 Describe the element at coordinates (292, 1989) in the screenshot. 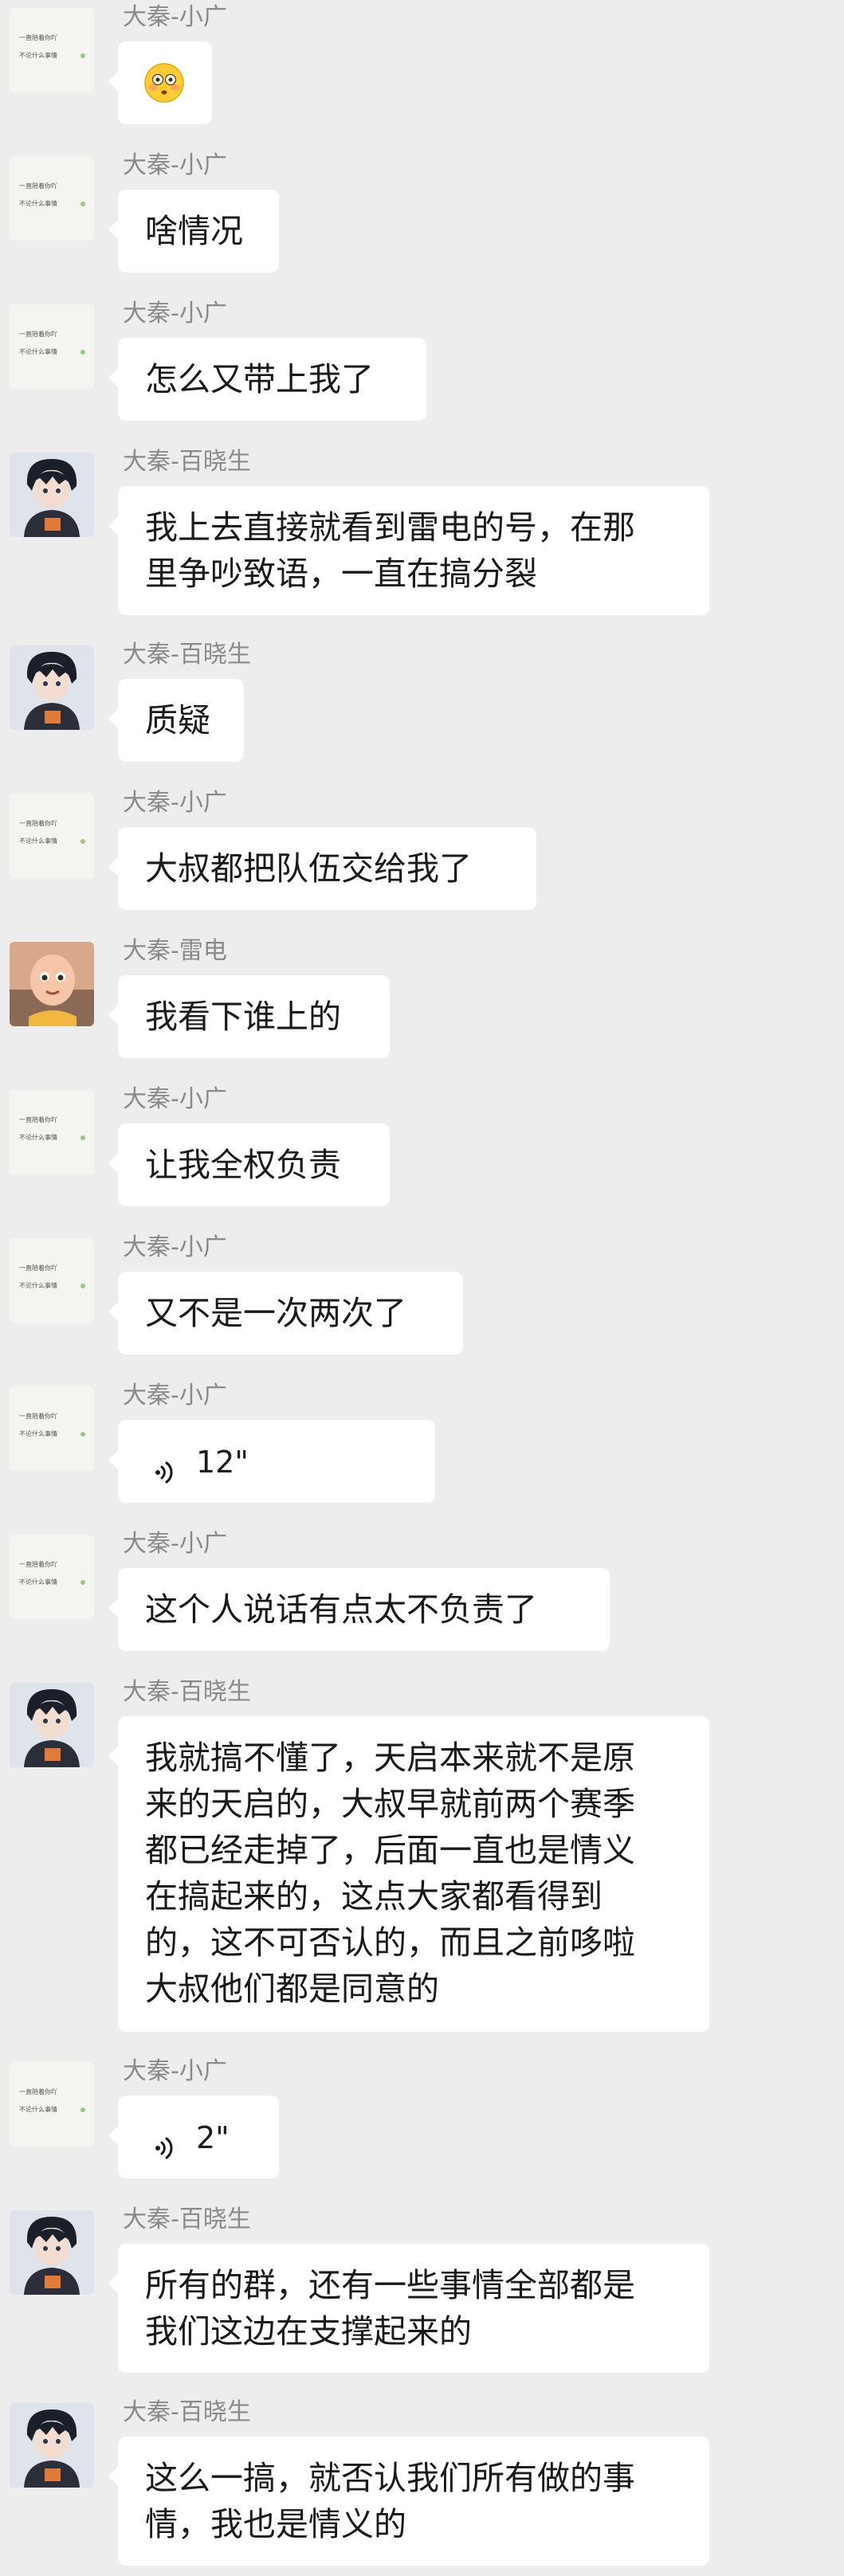

I see `message-text-line: 大叔他们都是同意的` at that location.